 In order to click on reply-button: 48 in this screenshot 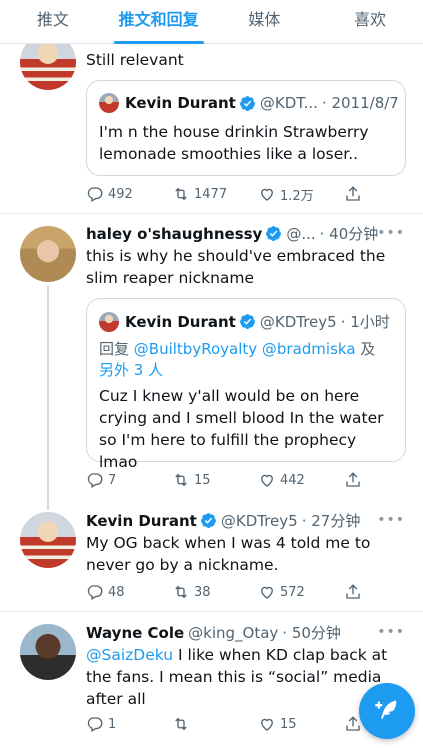, I will do `click(129, 592)`.